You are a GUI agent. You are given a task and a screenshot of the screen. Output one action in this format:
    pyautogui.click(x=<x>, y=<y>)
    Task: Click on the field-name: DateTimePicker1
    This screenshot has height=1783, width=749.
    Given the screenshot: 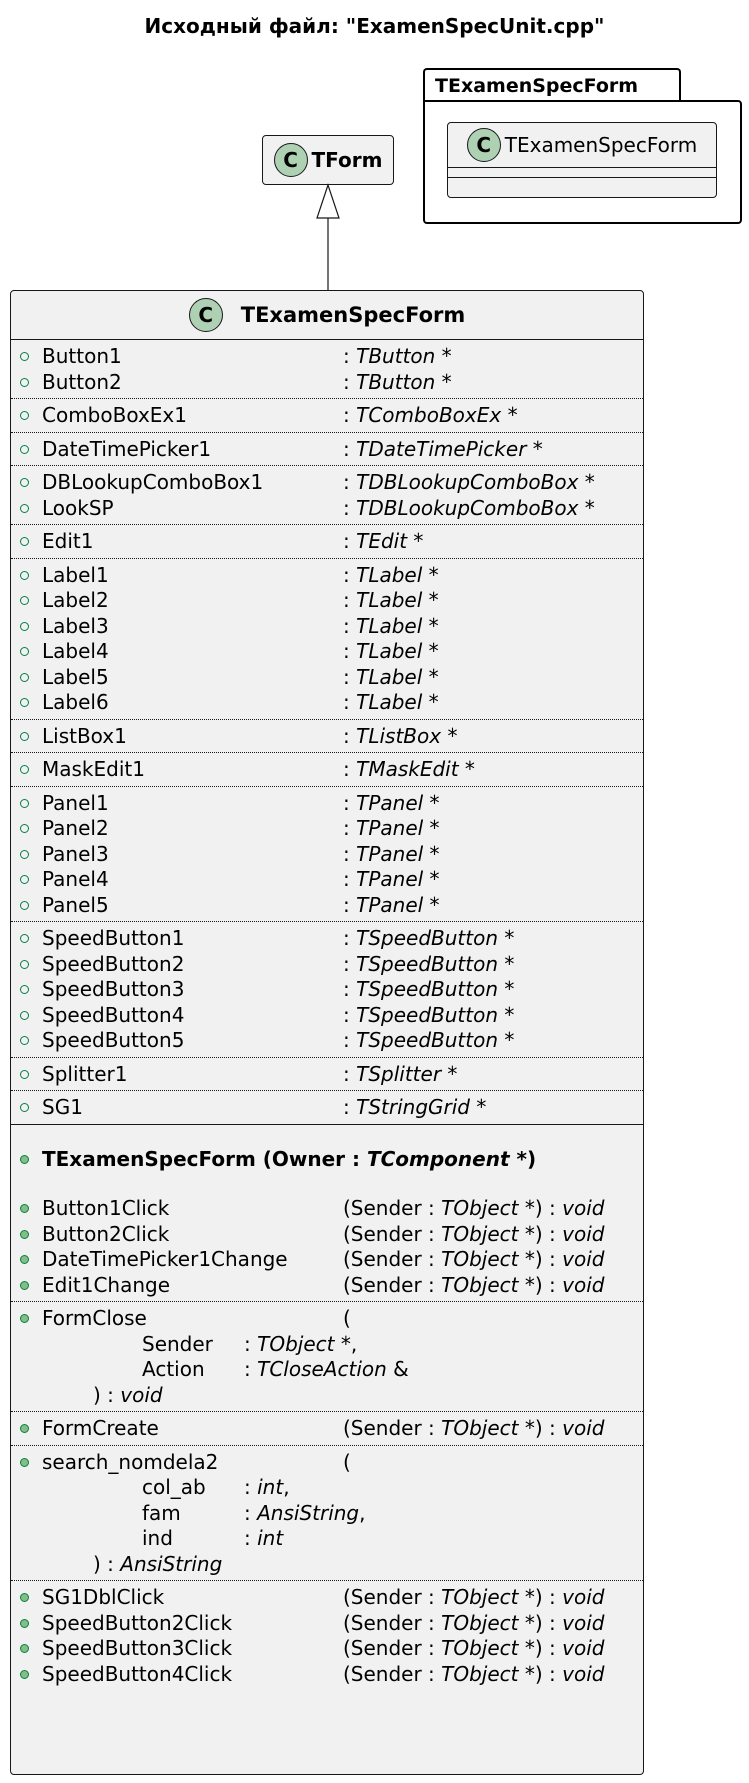 What is the action you would take?
    pyautogui.click(x=127, y=448)
    